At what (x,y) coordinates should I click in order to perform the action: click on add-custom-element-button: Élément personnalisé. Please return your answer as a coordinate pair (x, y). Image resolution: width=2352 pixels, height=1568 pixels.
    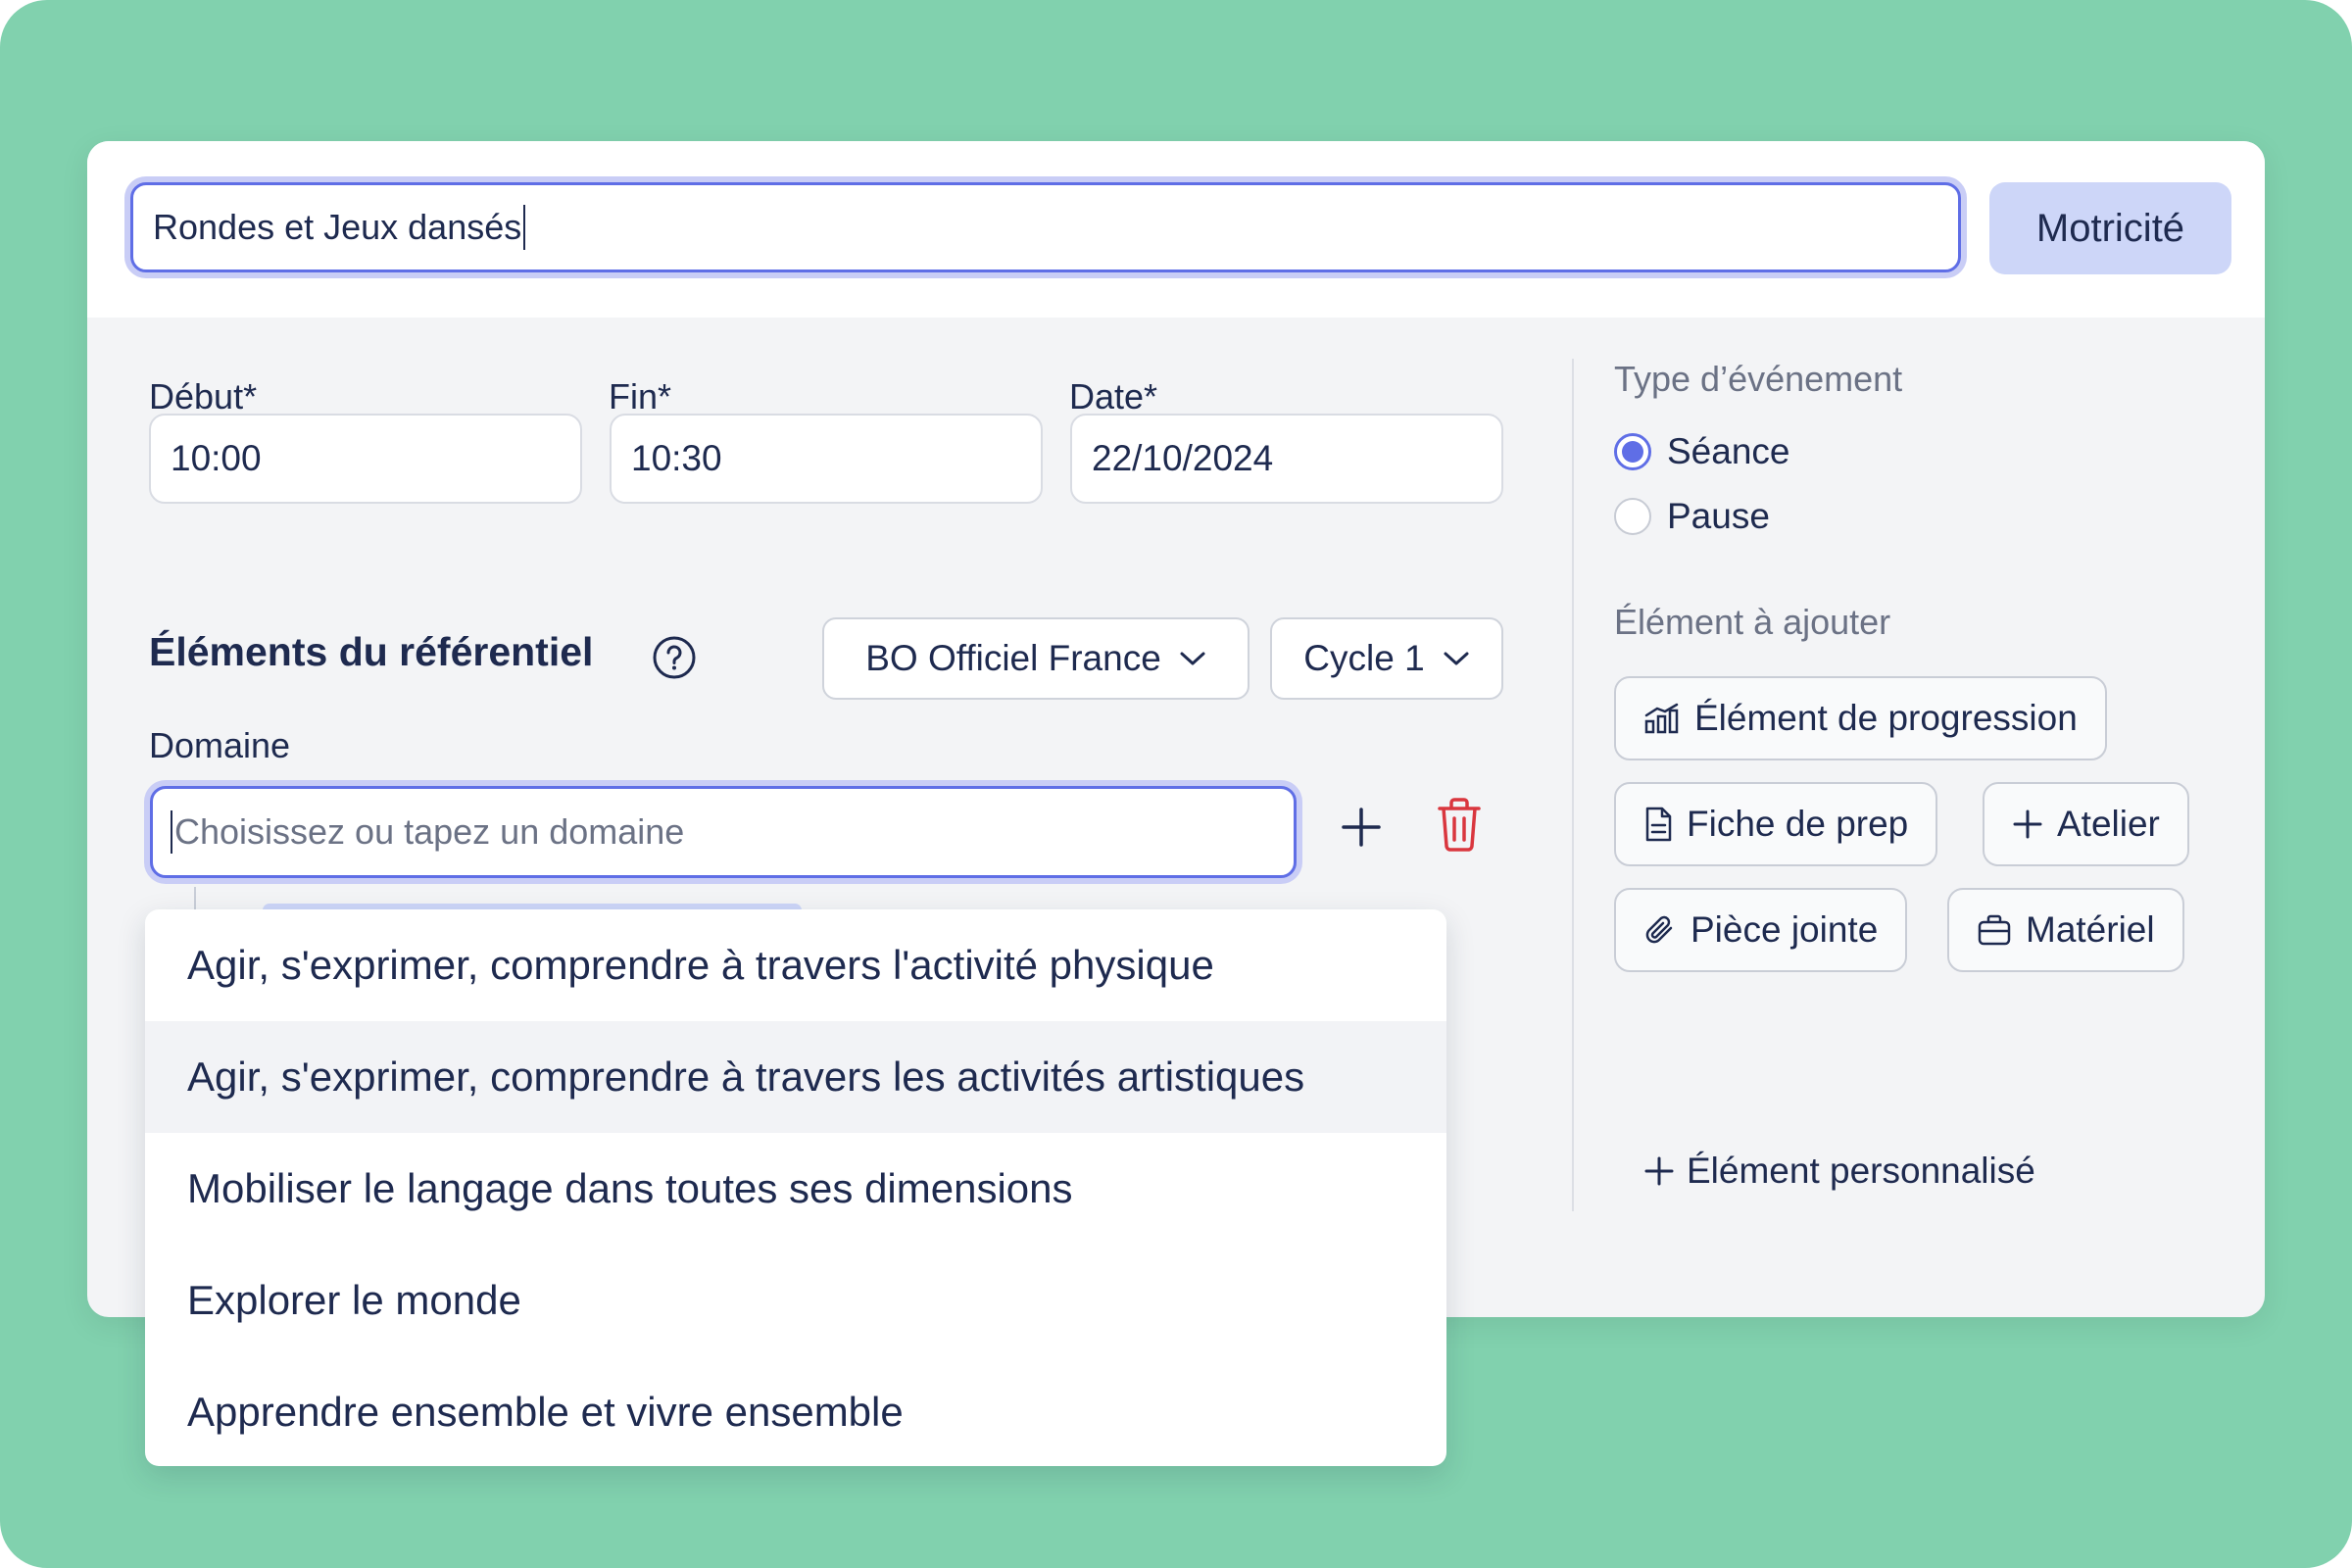
    Looking at the image, I should click on (1839, 1171).